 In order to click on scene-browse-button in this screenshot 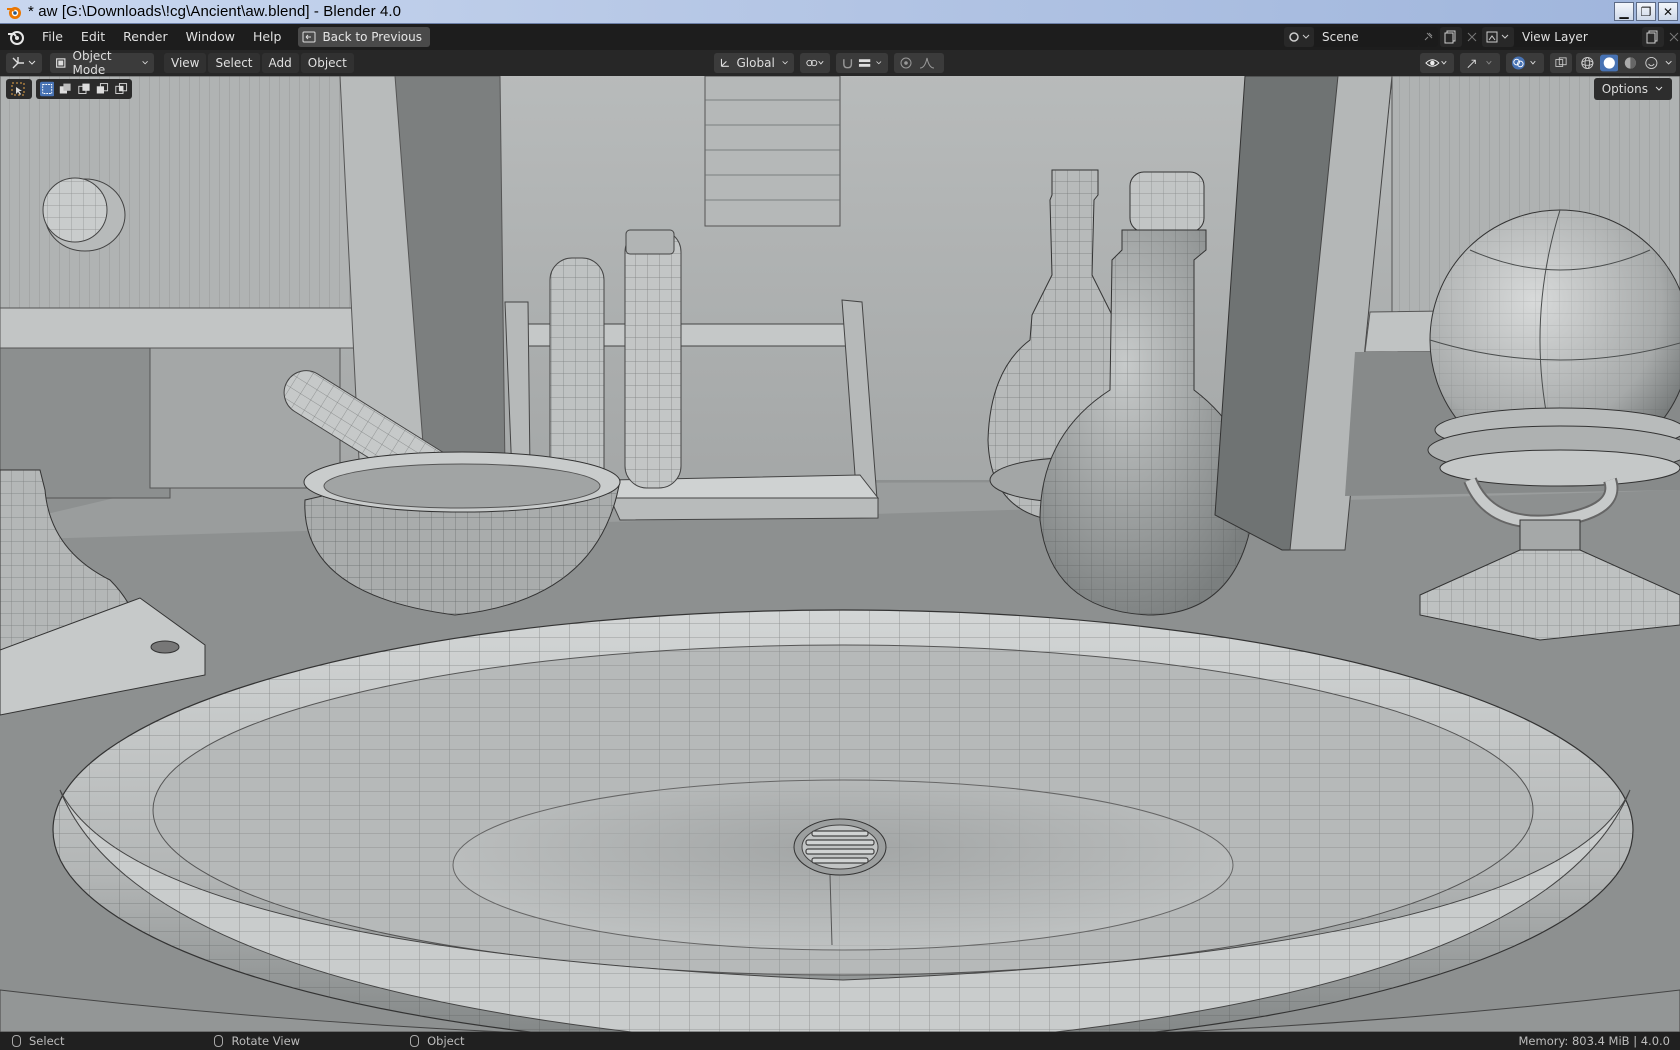, I will do `click(1299, 37)`.